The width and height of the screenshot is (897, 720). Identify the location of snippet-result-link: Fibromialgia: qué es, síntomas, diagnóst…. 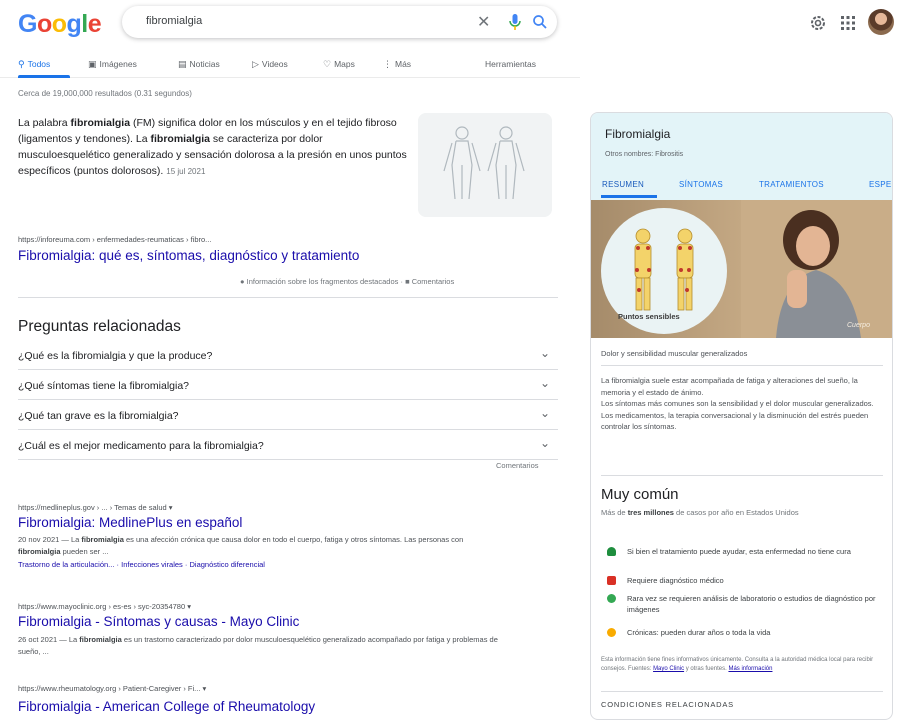
(188, 255).